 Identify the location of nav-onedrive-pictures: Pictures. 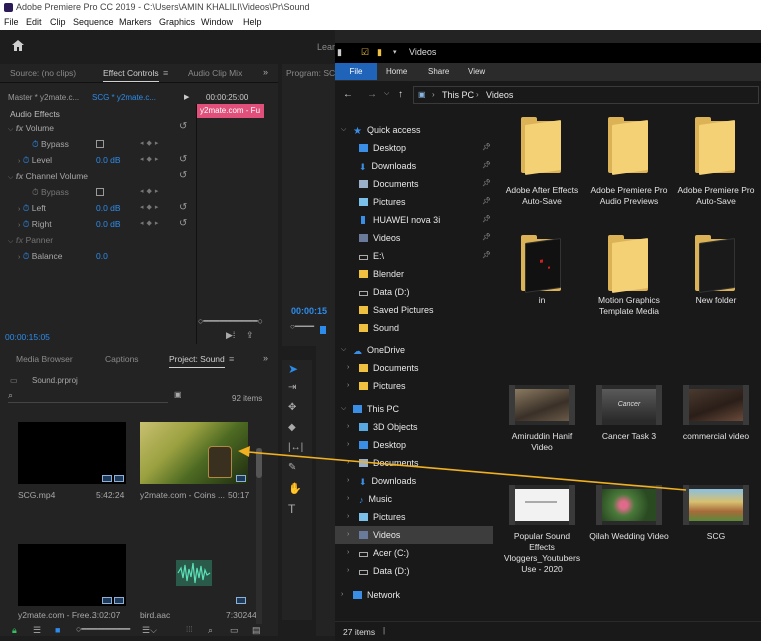
(382, 386).